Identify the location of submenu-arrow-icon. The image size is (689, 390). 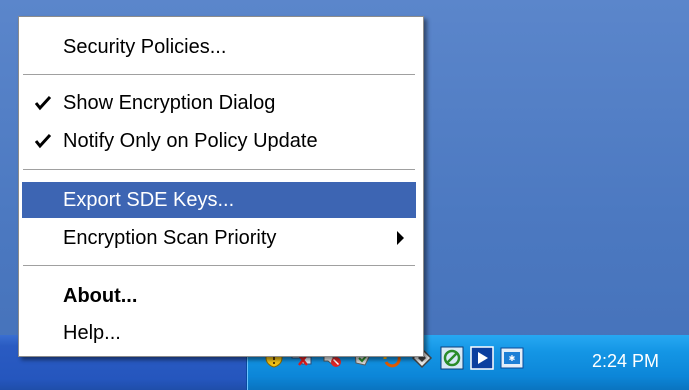
(400, 238).